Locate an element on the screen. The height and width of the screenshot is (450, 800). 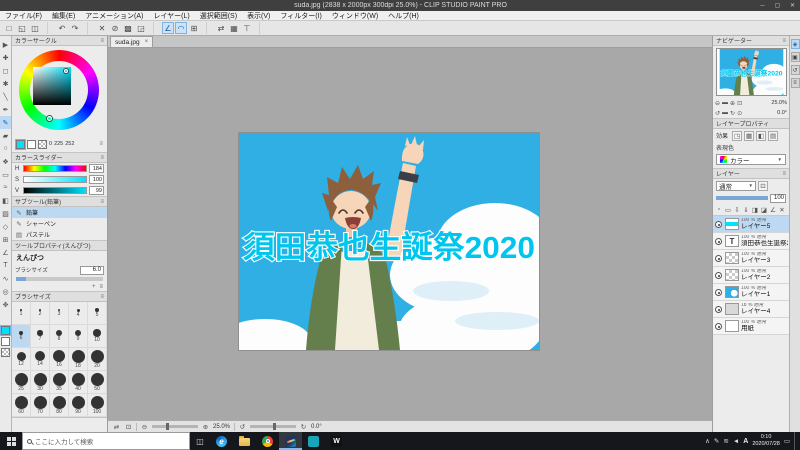
blend-tool-icon: ≈ is located at coordinates (5, 187).